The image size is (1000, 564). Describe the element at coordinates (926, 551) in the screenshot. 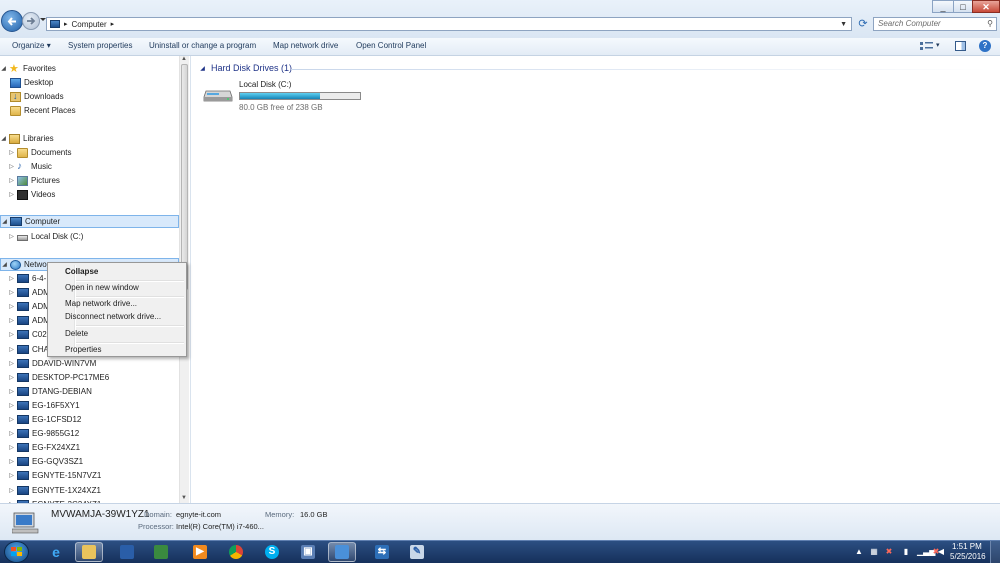

I see `signal-icon: ▁▃▅` at that location.